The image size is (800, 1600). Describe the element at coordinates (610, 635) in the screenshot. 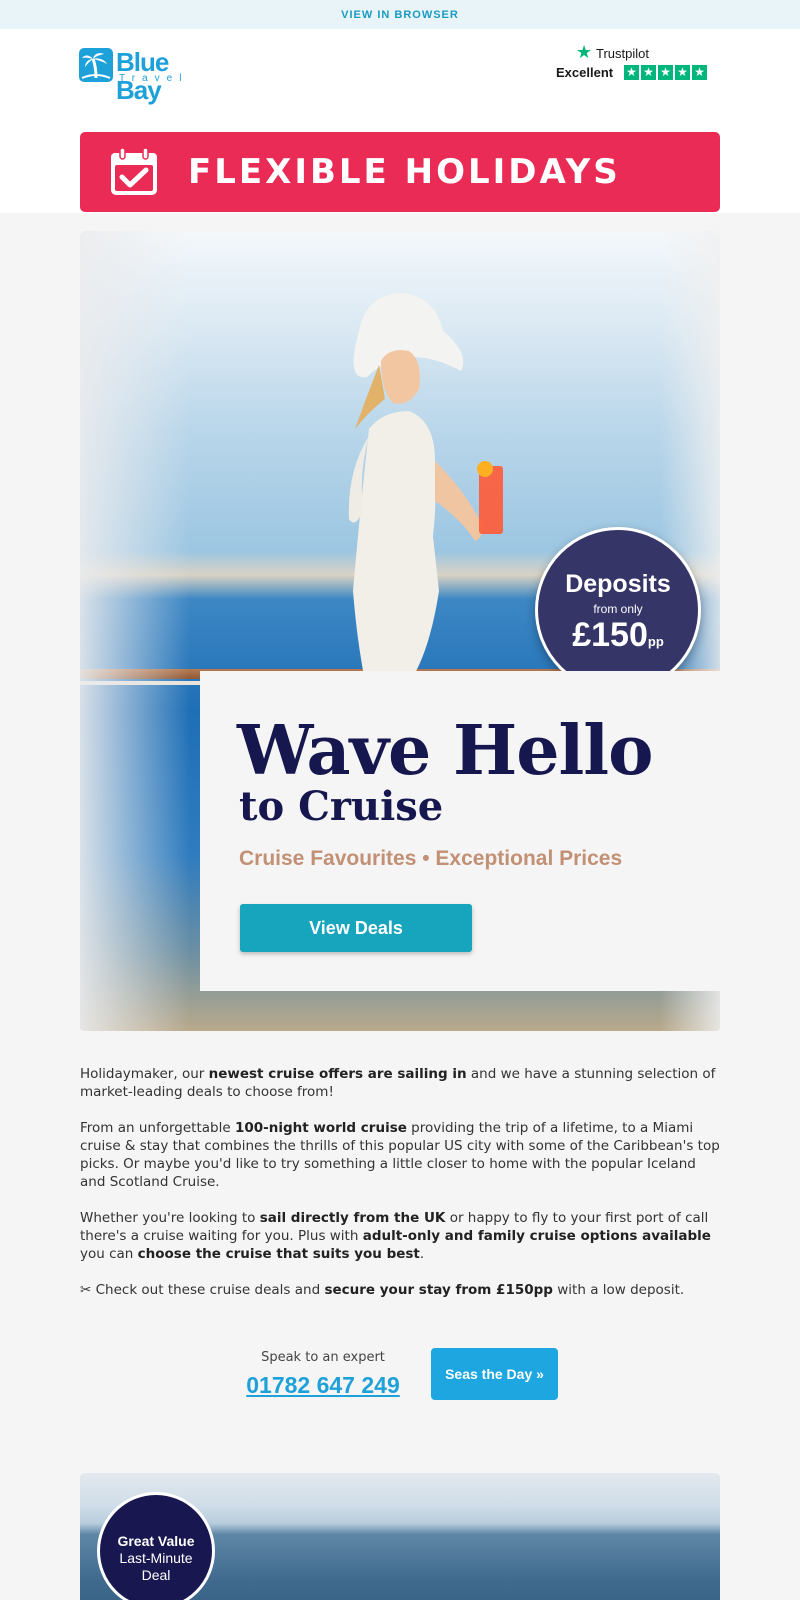

I see `deposit-price: £150` at that location.